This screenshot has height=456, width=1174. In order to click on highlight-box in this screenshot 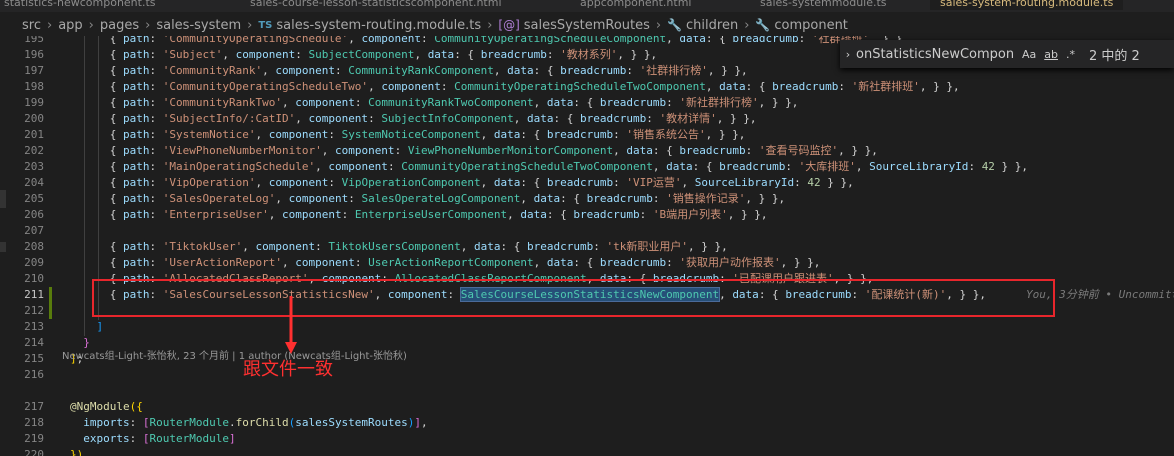, I will do `click(573, 298)`.